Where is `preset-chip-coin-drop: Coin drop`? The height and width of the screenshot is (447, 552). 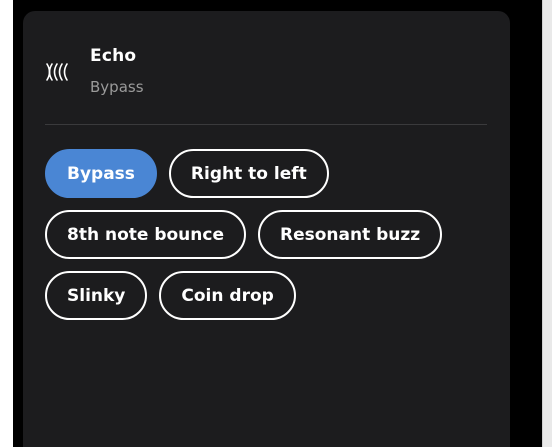 preset-chip-coin-drop: Coin drop is located at coordinates (227, 295).